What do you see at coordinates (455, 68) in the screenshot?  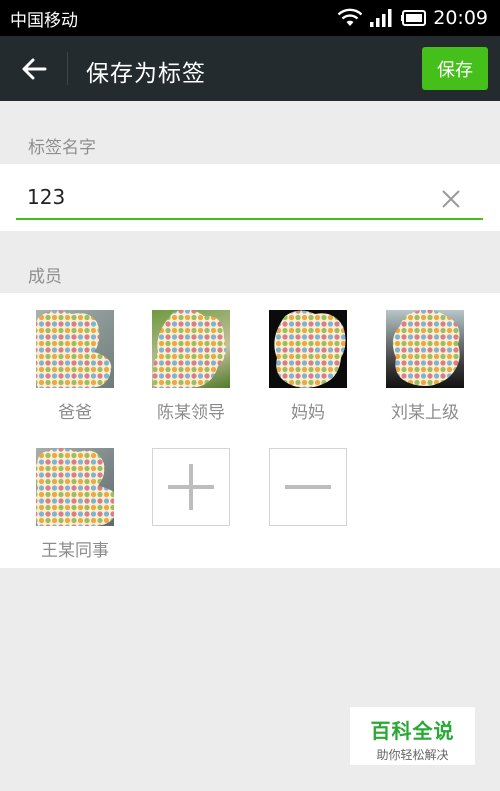 I see `save-button: 保存` at bounding box center [455, 68].